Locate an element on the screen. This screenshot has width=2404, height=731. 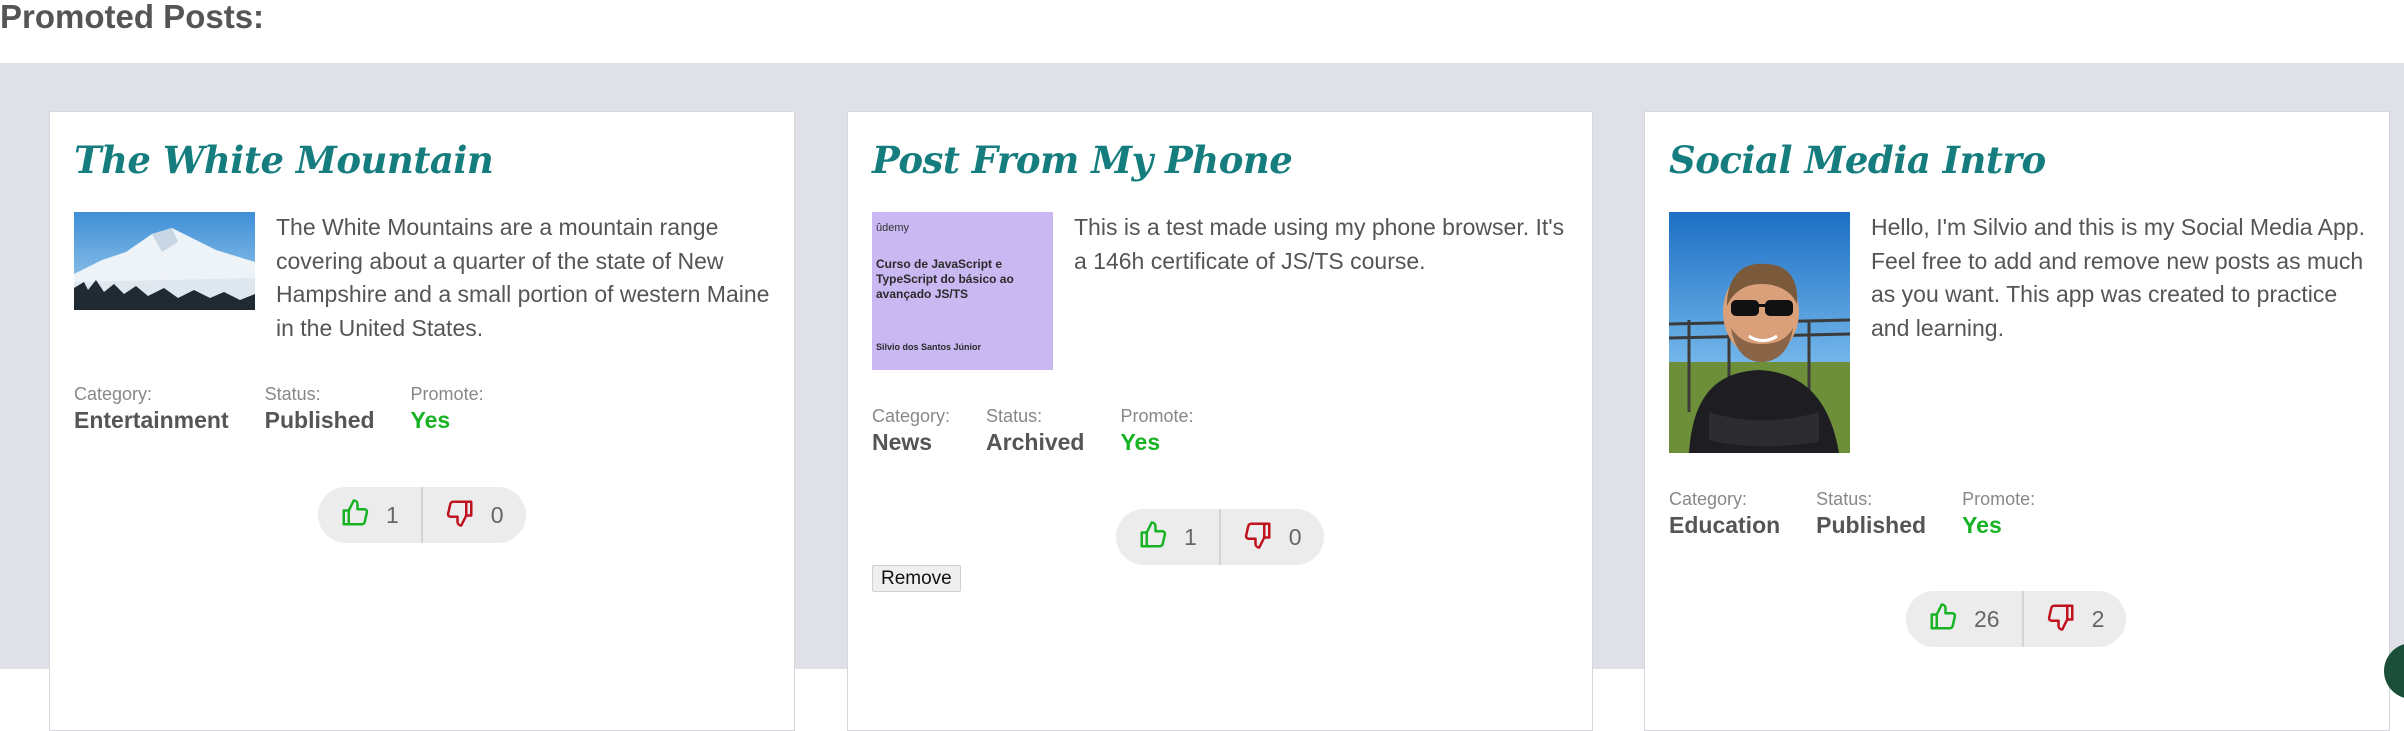
dislike-button: 2 is located at coordinates (2075, 619).